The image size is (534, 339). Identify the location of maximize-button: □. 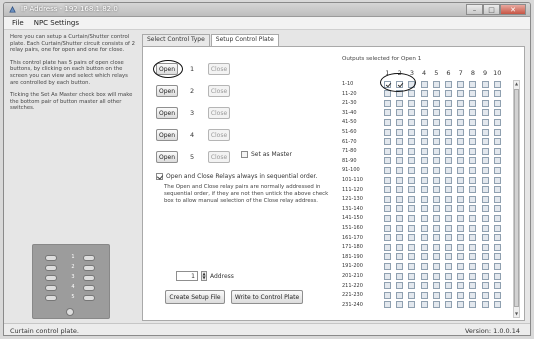
(491, 9).